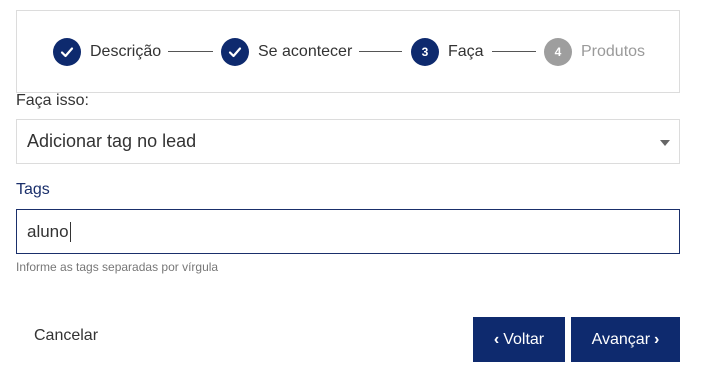 This screenshot has width=703, height=378. I want to click on step-number: 4, so click(558, 52).